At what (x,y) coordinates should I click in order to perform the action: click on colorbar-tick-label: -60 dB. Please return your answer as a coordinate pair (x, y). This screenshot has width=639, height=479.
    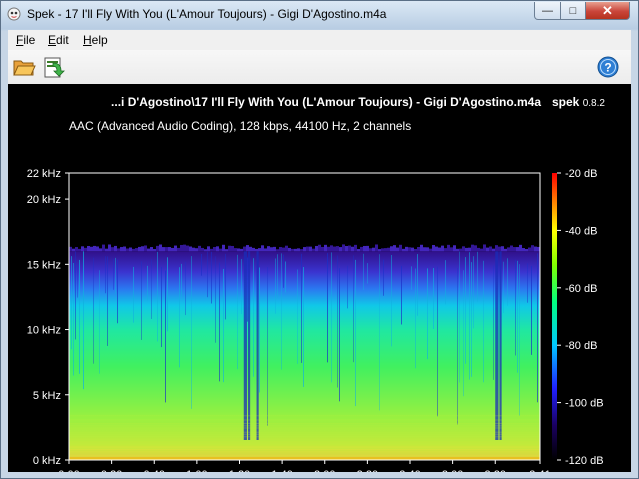
    Looking at the image, I should click on (581, 289).